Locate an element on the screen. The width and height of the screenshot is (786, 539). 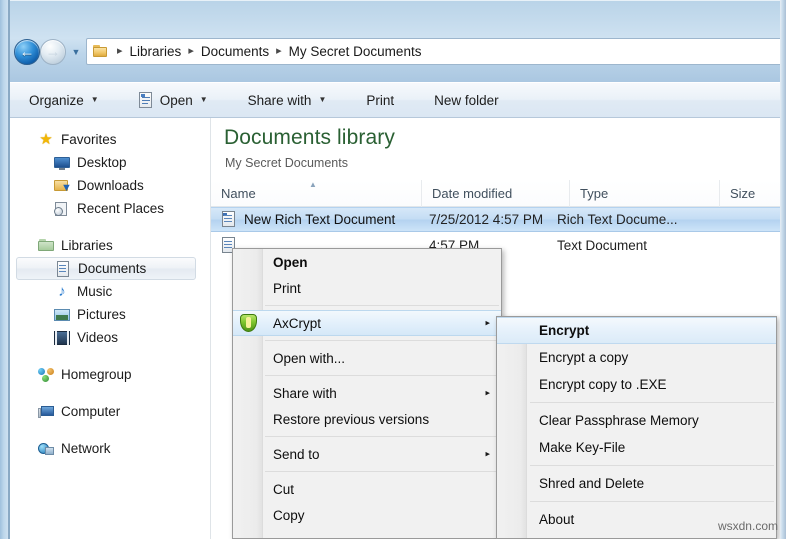
page-title: Documents library is located at coordinates (309, 137).